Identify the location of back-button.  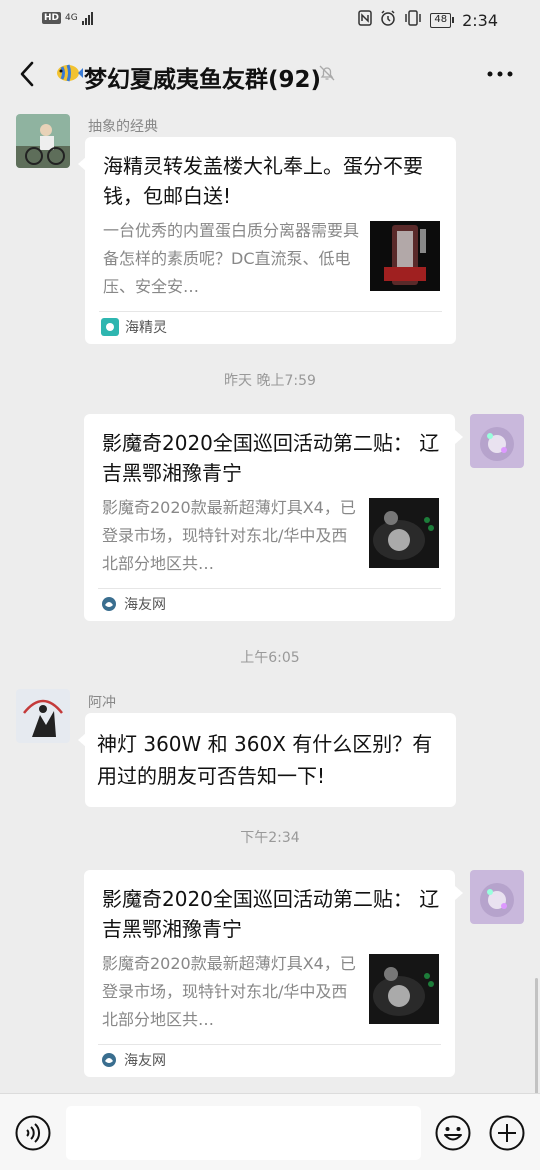
(28, 74).